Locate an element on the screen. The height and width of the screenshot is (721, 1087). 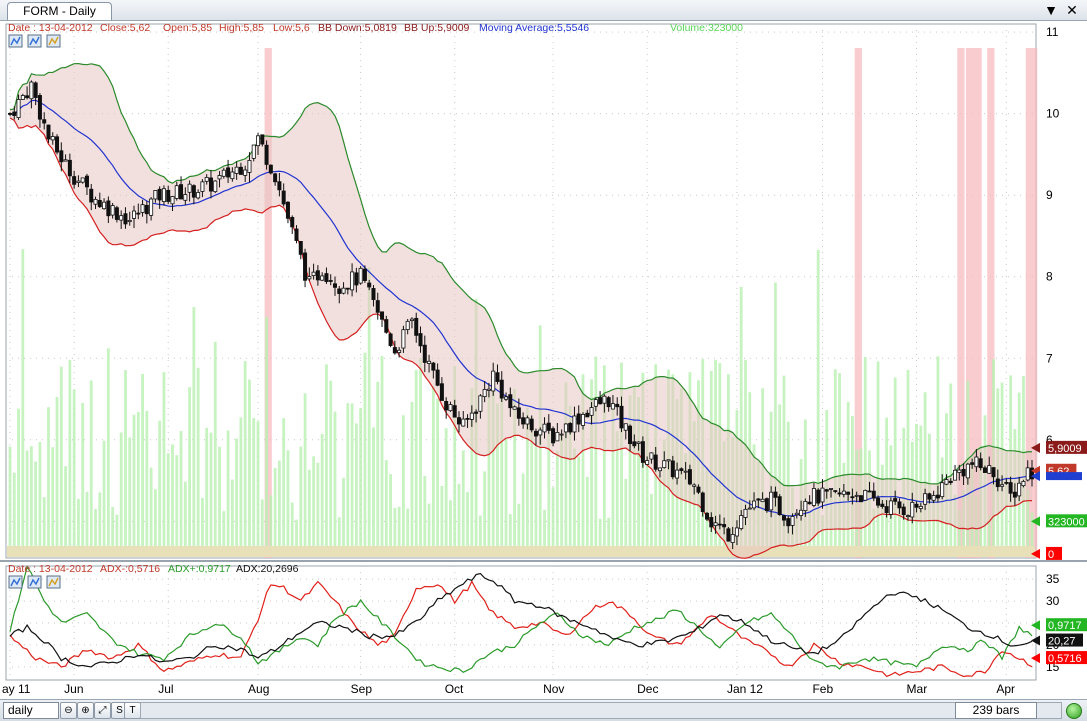
main-indicator-icon is located at coordinates (53, 41).